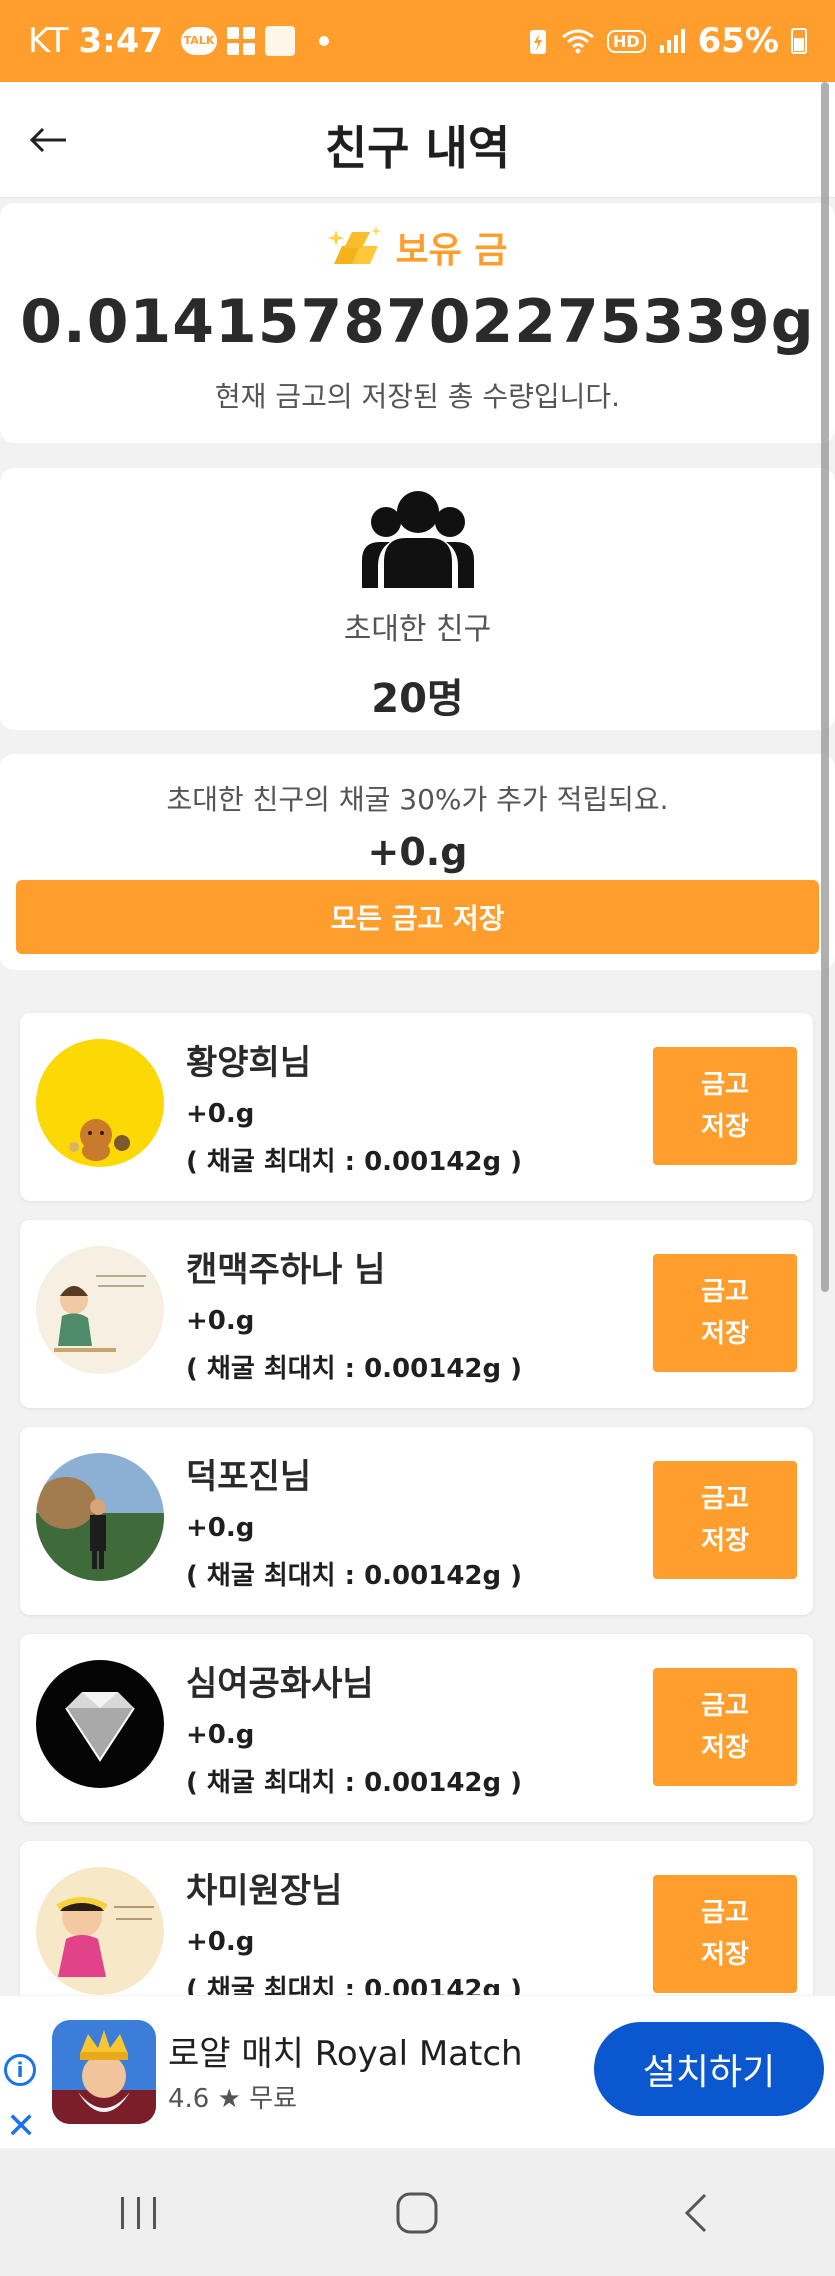 The width and height of the screenshot is (835, 2276). Describe the element at coordinates (417, 799) in the screenshot. I see `bonus-description: 초대한 친구의 채굴 30%가 추가 적립되요.` at that location.